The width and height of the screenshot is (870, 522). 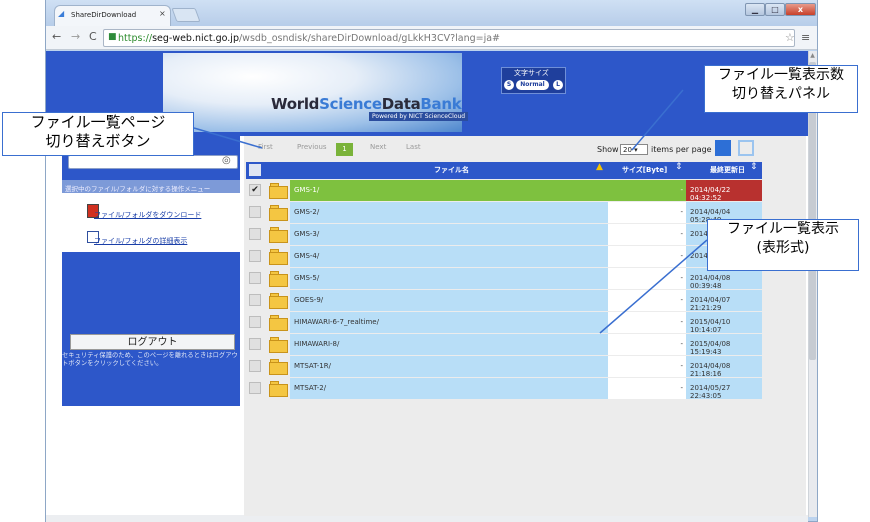 What do you see at coordinates (783, 229) in the screenshot?
I see `callout-list-line1: ファイル一覧表示` at bounding box center [783, 229].